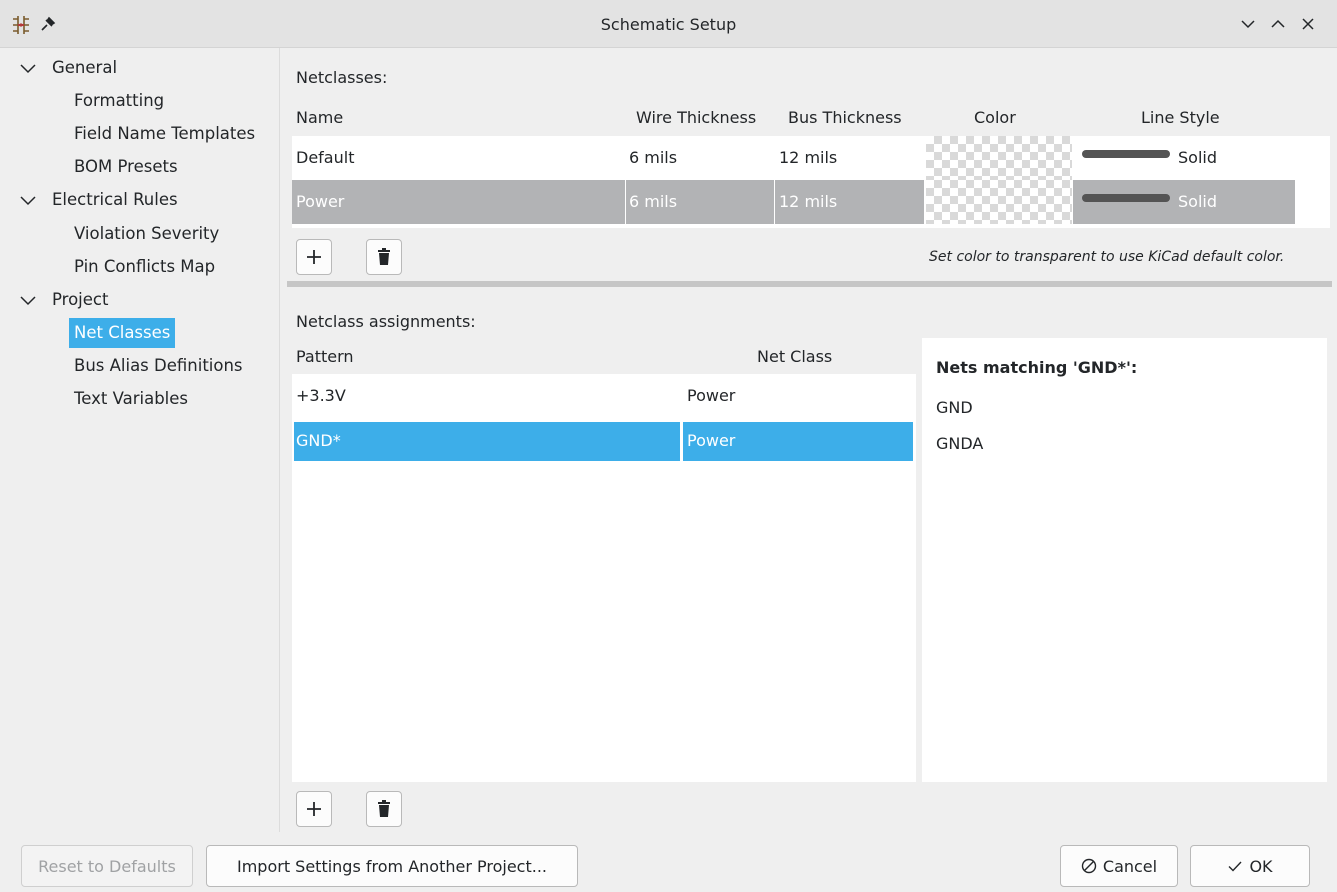 Image resolution: width=1337 pixels, height=892 pixels. I want to click on tree-group-electrical-rules: Electrical Rules, so click(98, 200).